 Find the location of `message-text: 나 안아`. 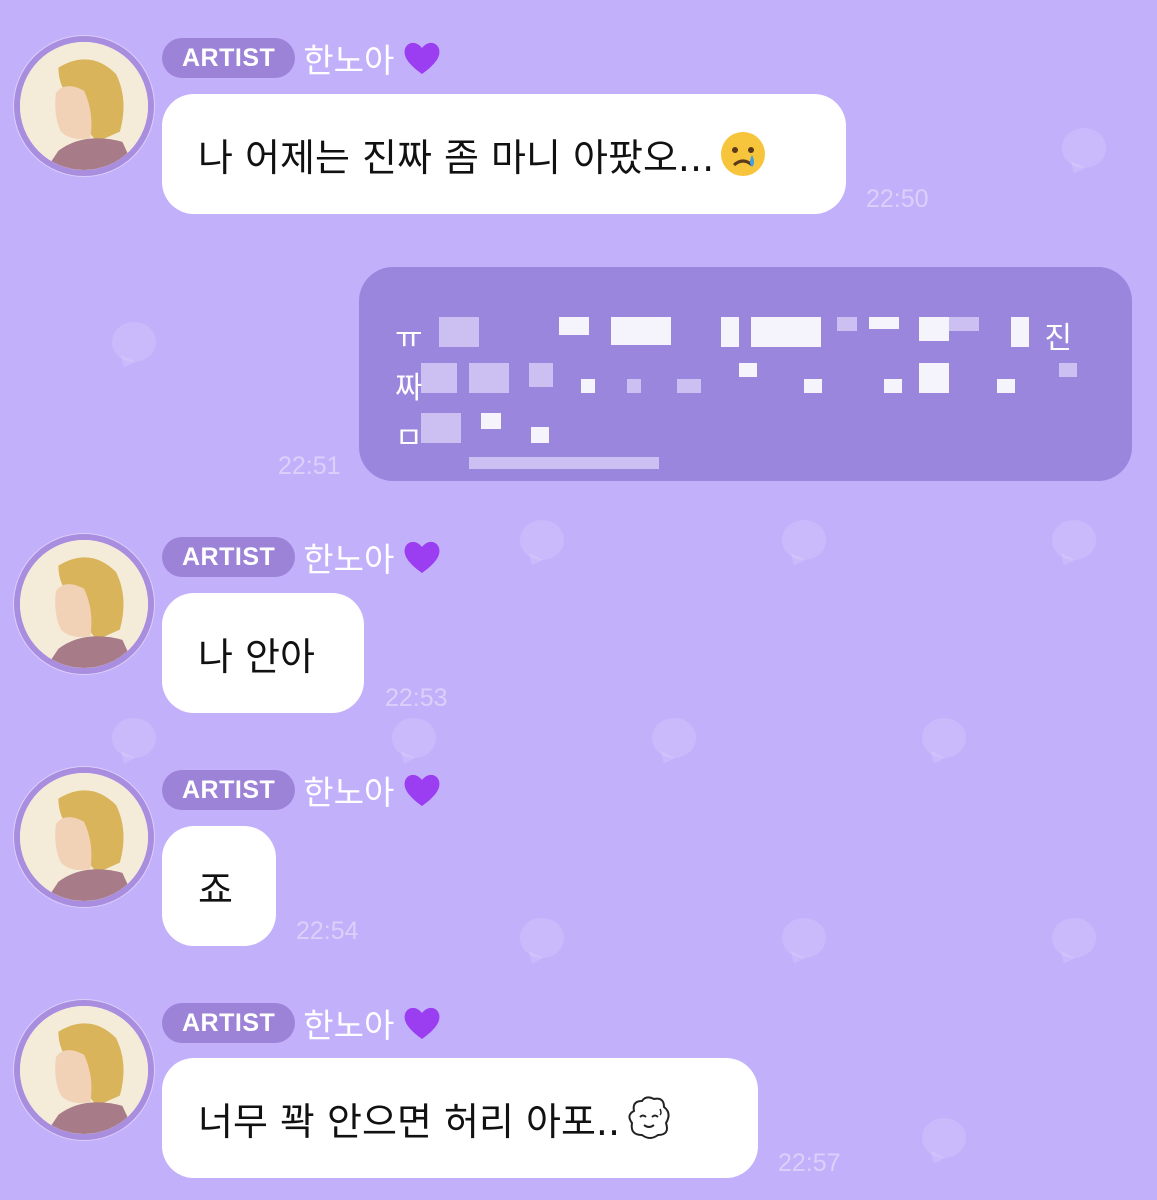

message-text: 나 안아 is located at coordinates (256, 656).